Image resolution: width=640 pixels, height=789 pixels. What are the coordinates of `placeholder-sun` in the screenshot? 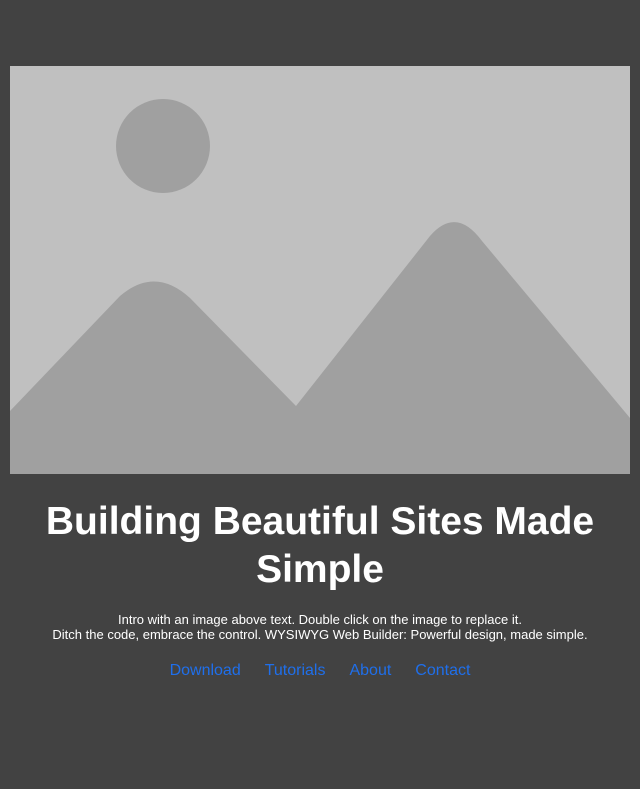 It's located at (163, 146).